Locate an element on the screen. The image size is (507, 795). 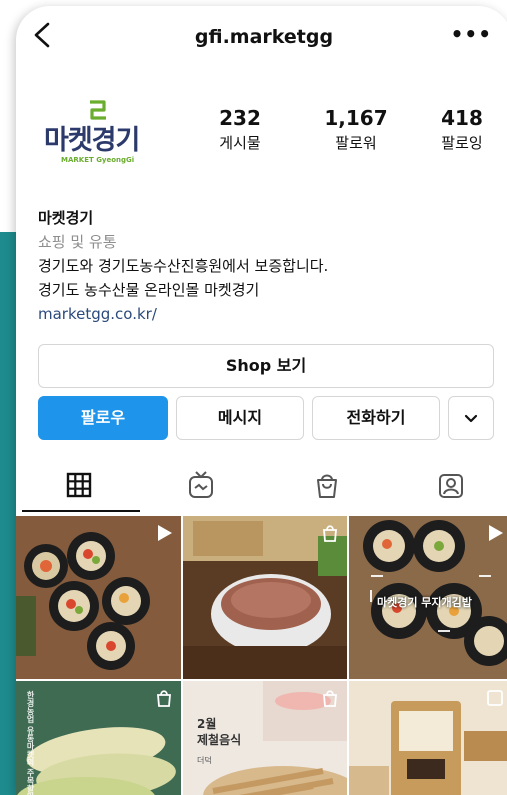
post-overlay-subtitle: 제철음식 is located at coordinates (219, 740).